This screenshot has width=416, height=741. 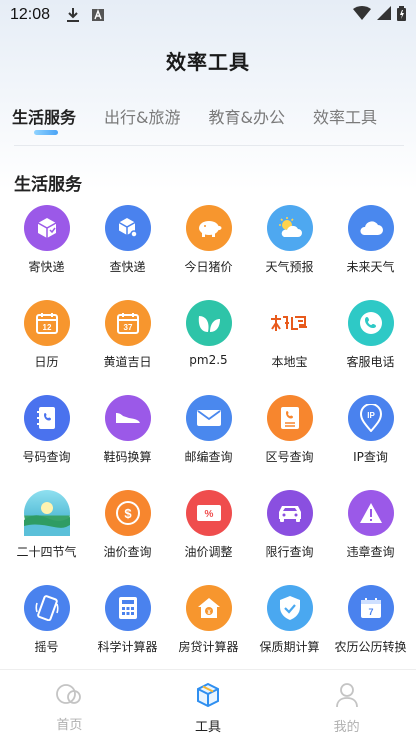 What do you see at coordinates (208, 267) in the screenshot?
I see `tool-label: 今日猪价` at bounding box center [208, 267].